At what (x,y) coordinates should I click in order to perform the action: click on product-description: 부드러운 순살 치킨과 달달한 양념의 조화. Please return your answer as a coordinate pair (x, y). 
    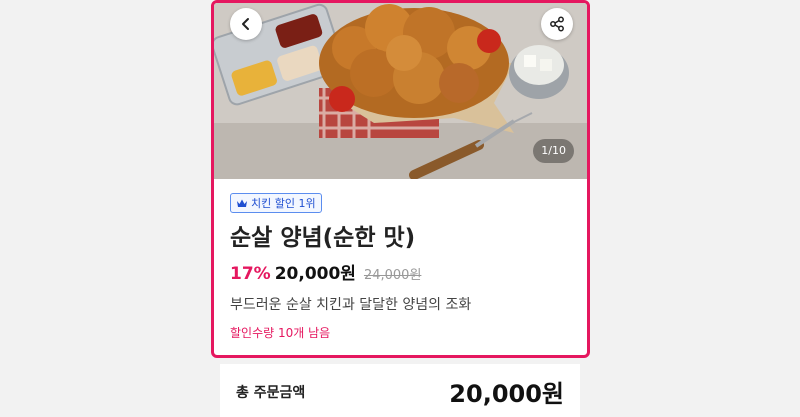
    Looking at the image, I should click on (351, 305).